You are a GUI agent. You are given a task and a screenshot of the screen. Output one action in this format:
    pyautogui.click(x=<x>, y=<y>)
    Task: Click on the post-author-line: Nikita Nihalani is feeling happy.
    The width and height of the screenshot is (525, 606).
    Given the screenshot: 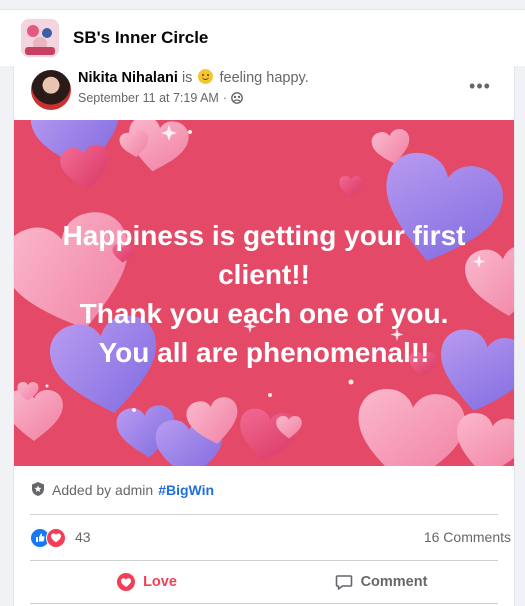 What is the action you would take?
    pyautogui.click(x=193, y=77)
    